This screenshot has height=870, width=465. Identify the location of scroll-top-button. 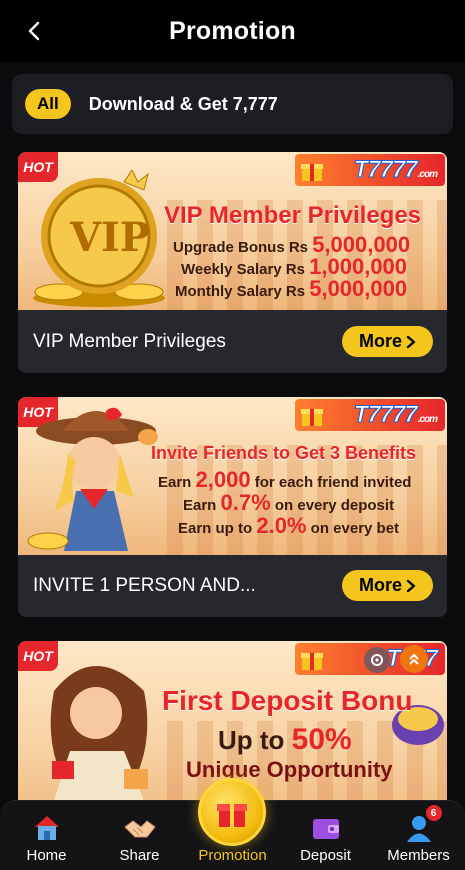
(414, 659).